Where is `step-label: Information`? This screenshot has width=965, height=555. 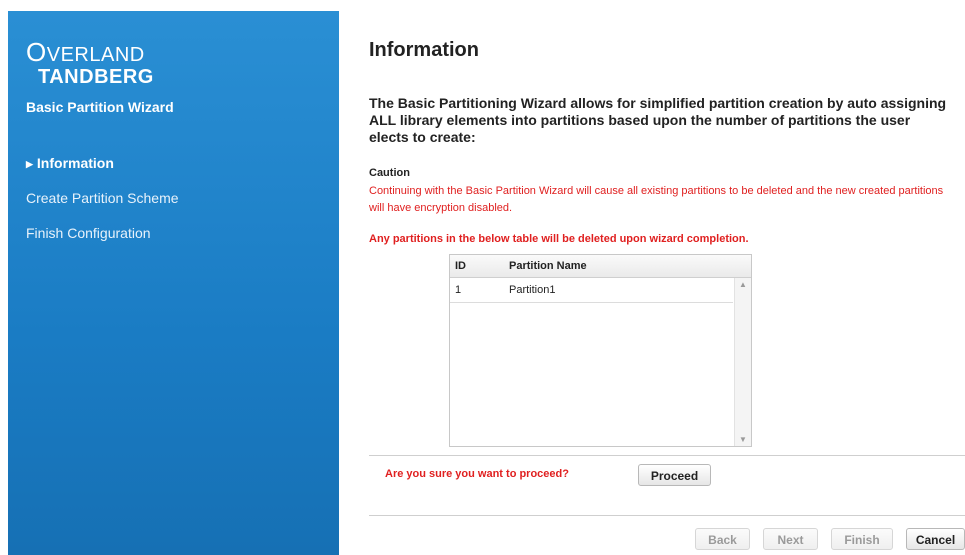 step-label: Information is located at coordinates (75, 163).